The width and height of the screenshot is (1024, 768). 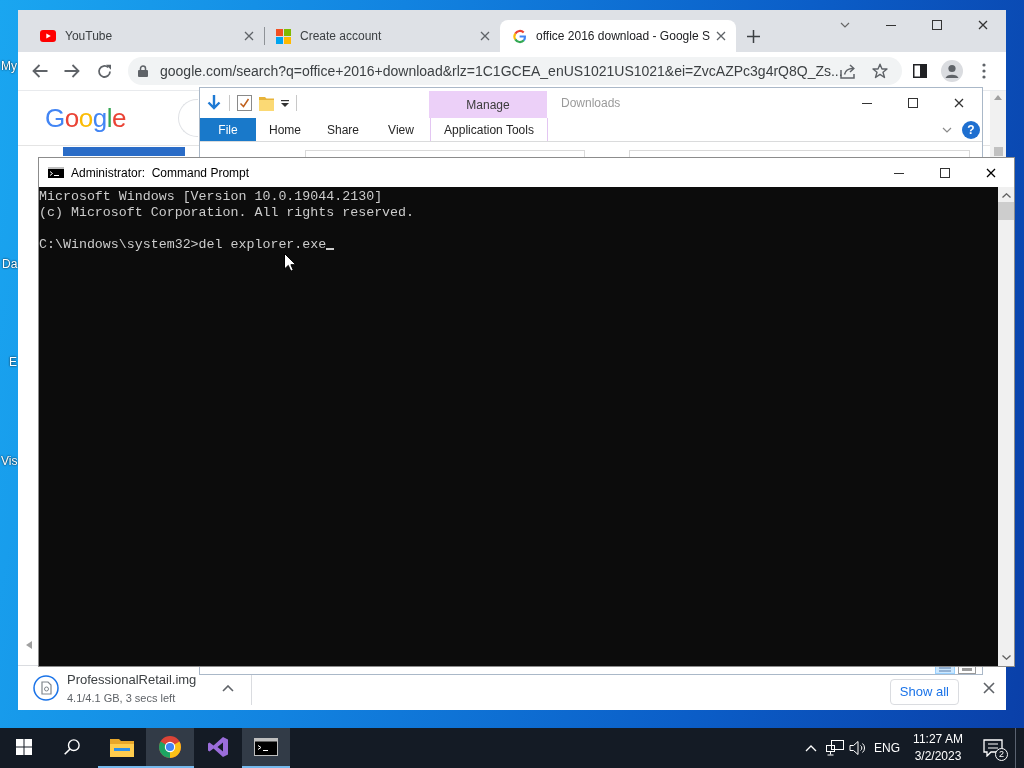 I want to click on language-indicator: ENG, so click(x=887, y=748).